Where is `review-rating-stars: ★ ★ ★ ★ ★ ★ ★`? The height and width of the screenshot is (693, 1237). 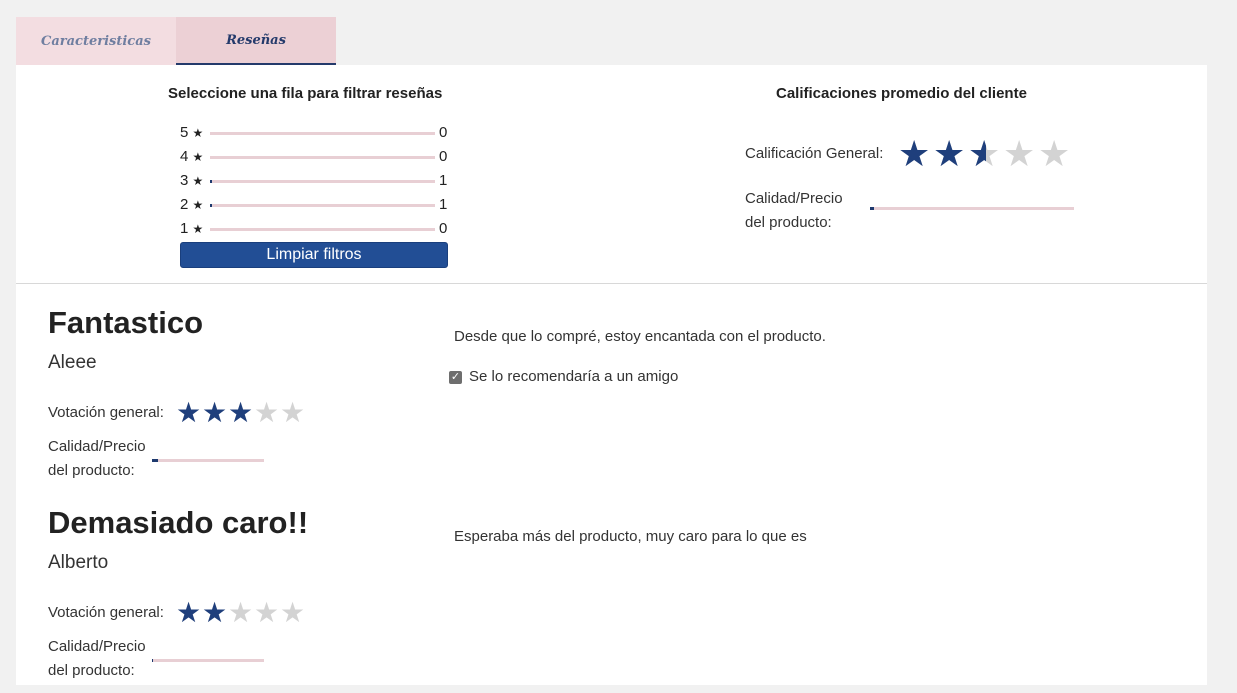
review-rating-stars: ★ ★ ★ ★ ★ ★ ★ is located at coordinates (241, 613).